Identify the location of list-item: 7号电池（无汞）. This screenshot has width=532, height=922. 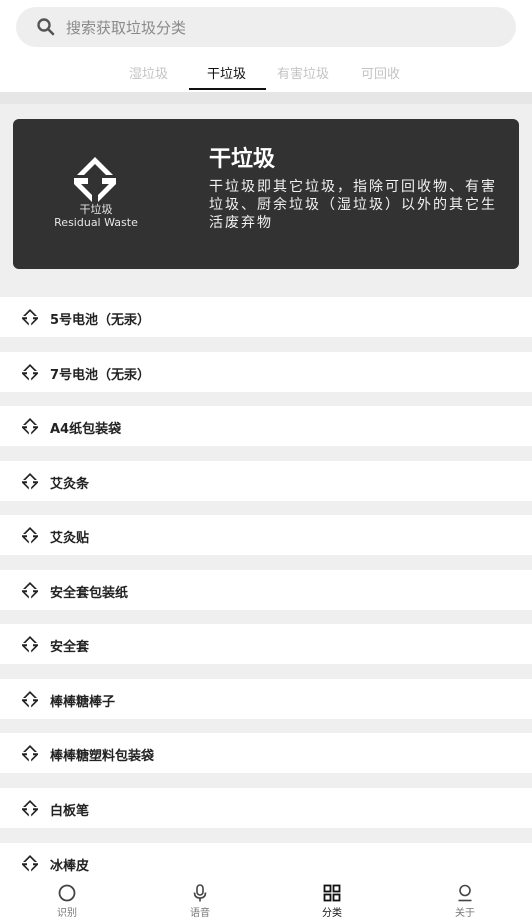
(266, 372).